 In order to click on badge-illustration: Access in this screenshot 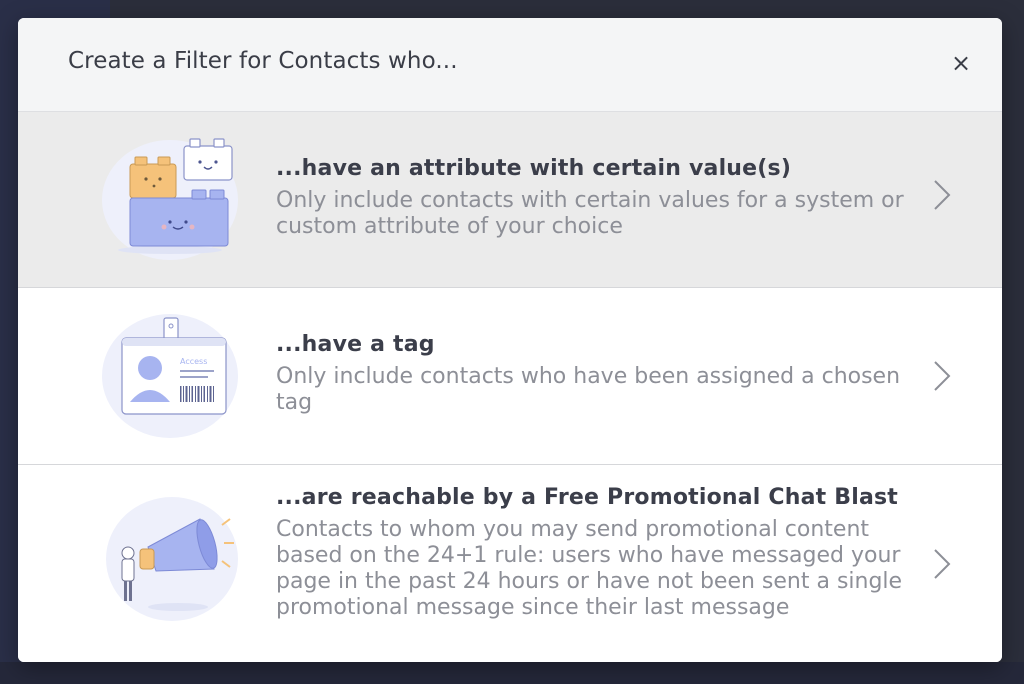, I will do `click(170, 376)`.